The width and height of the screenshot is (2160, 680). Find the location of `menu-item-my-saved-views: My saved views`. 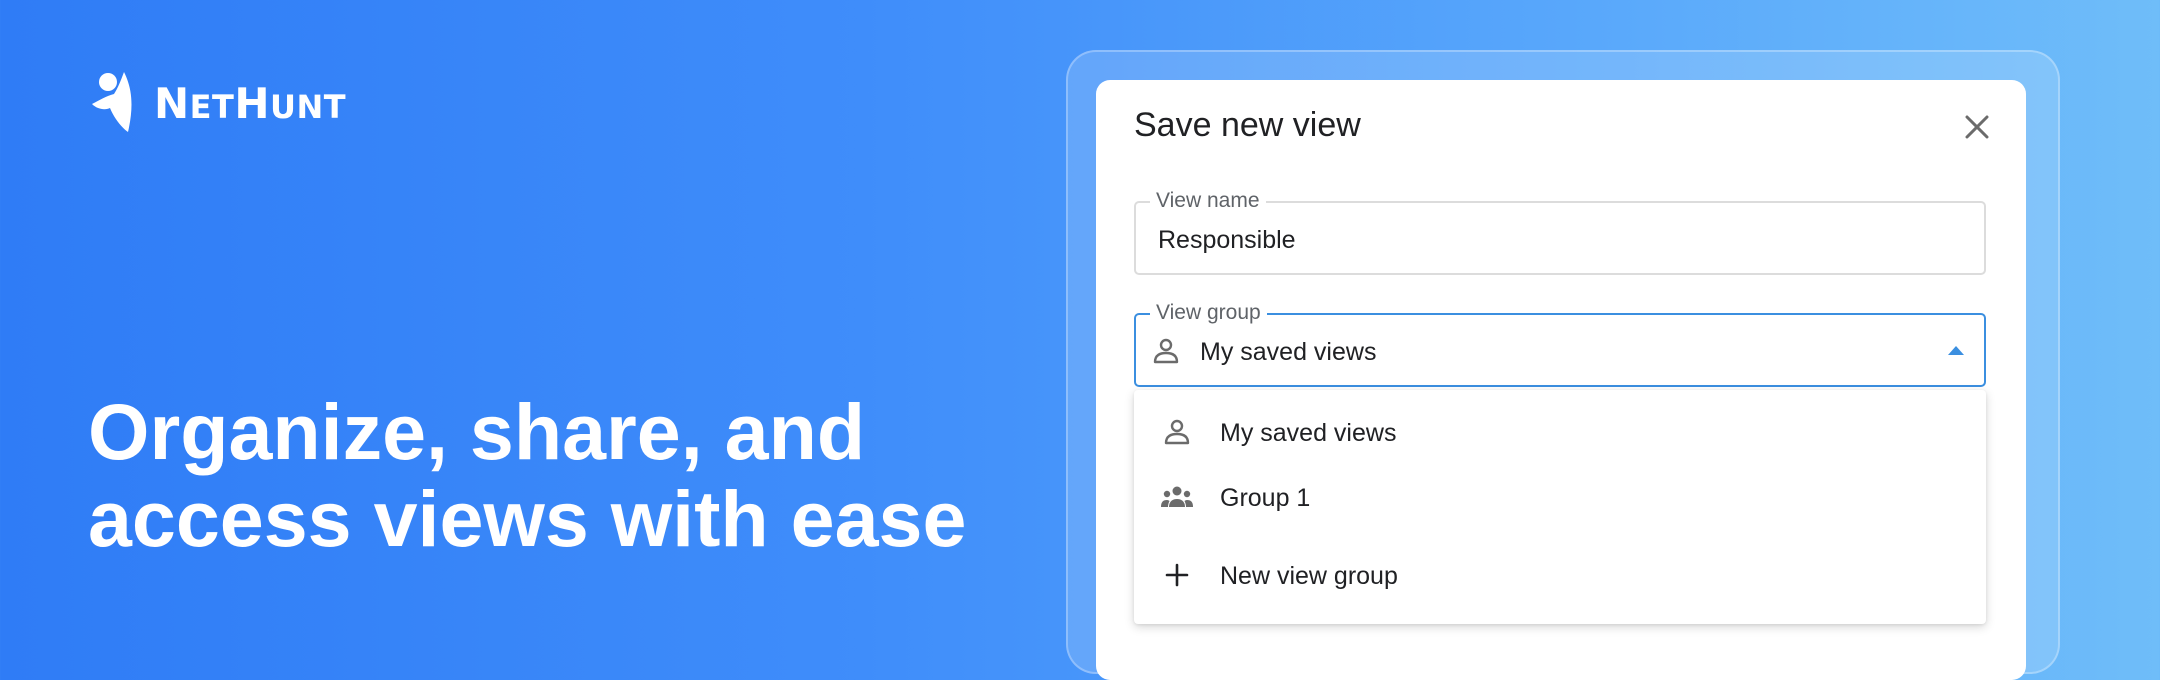

menu-item-my-saved-views: My saved views is located at coordinates (1560, 432).